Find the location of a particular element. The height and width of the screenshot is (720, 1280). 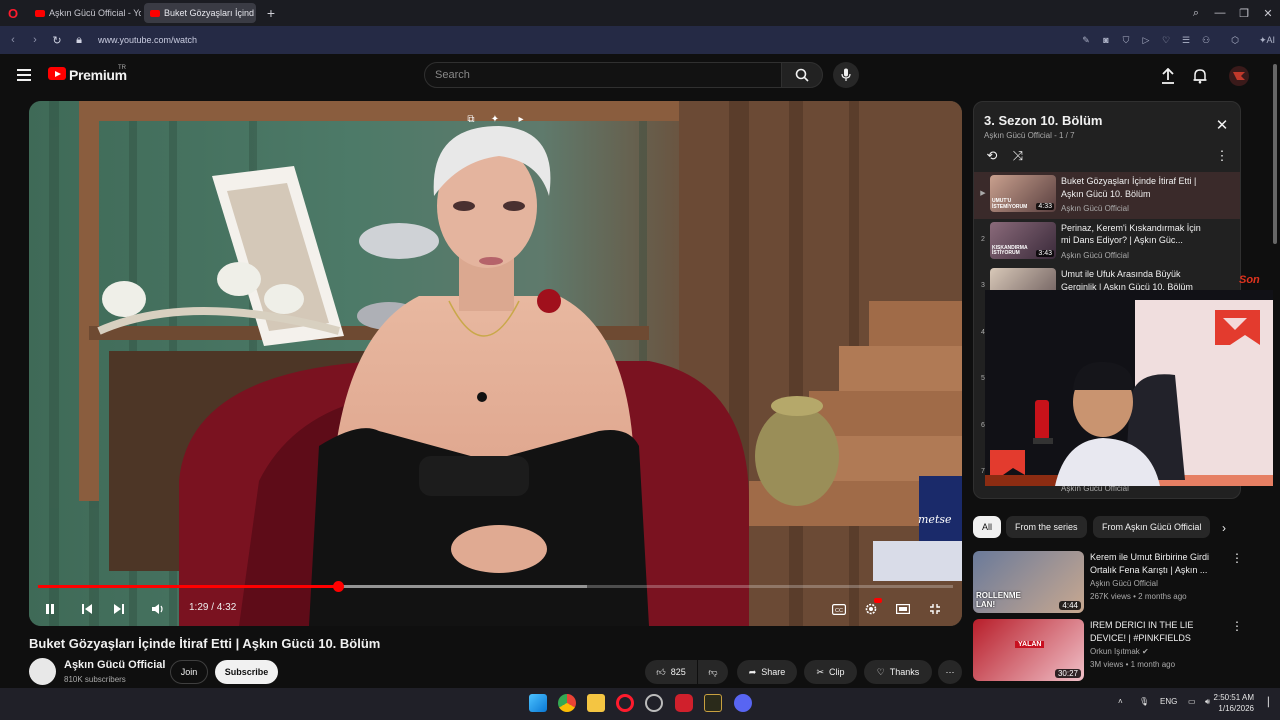

pause-button is located at coordinates (50, 609).